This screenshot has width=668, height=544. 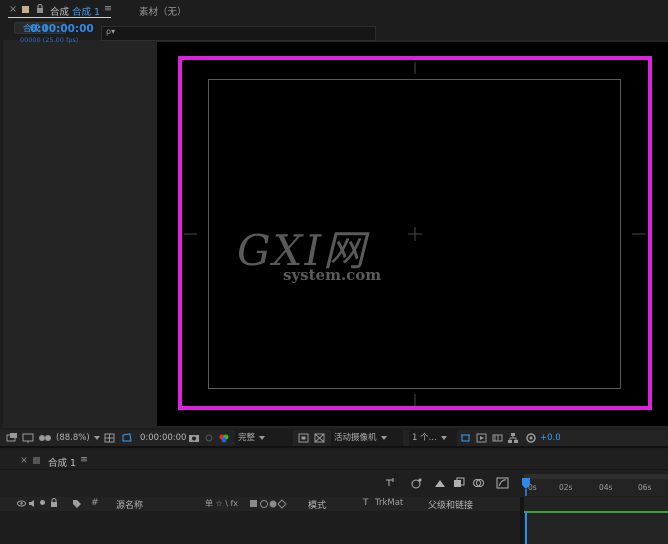 I want to click on timeline-menu-icon: ≡, so click(x=84, y=459).